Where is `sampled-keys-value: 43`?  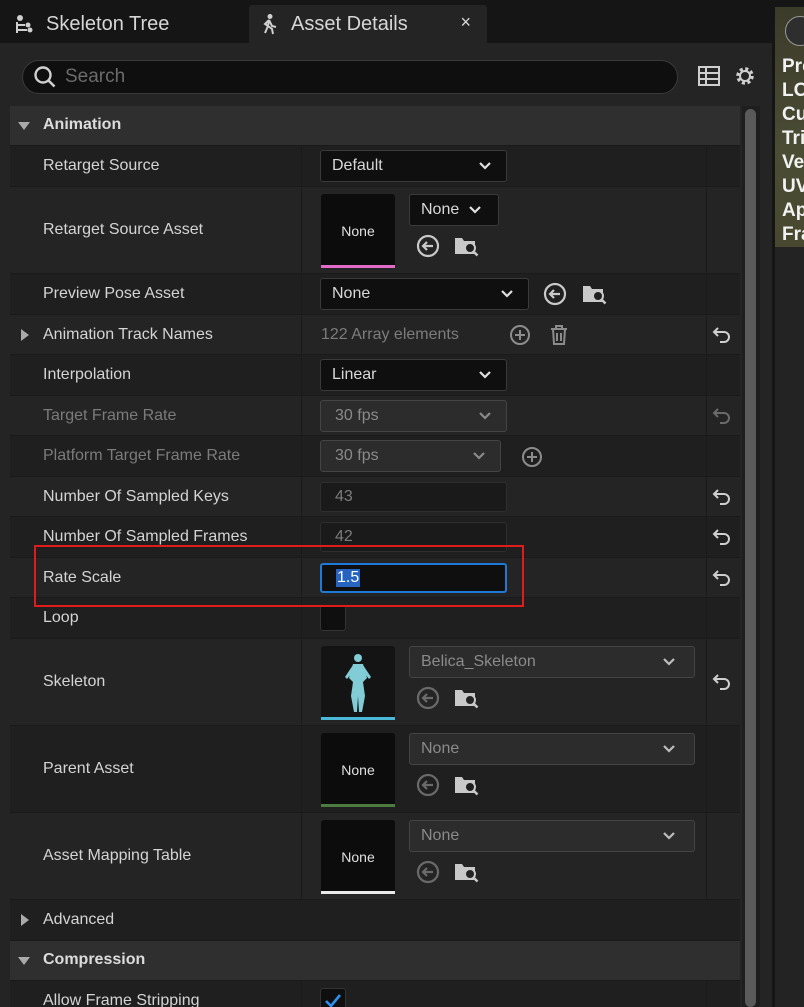 sampled-keys-value: 43 is located at coordinates (413, 497).